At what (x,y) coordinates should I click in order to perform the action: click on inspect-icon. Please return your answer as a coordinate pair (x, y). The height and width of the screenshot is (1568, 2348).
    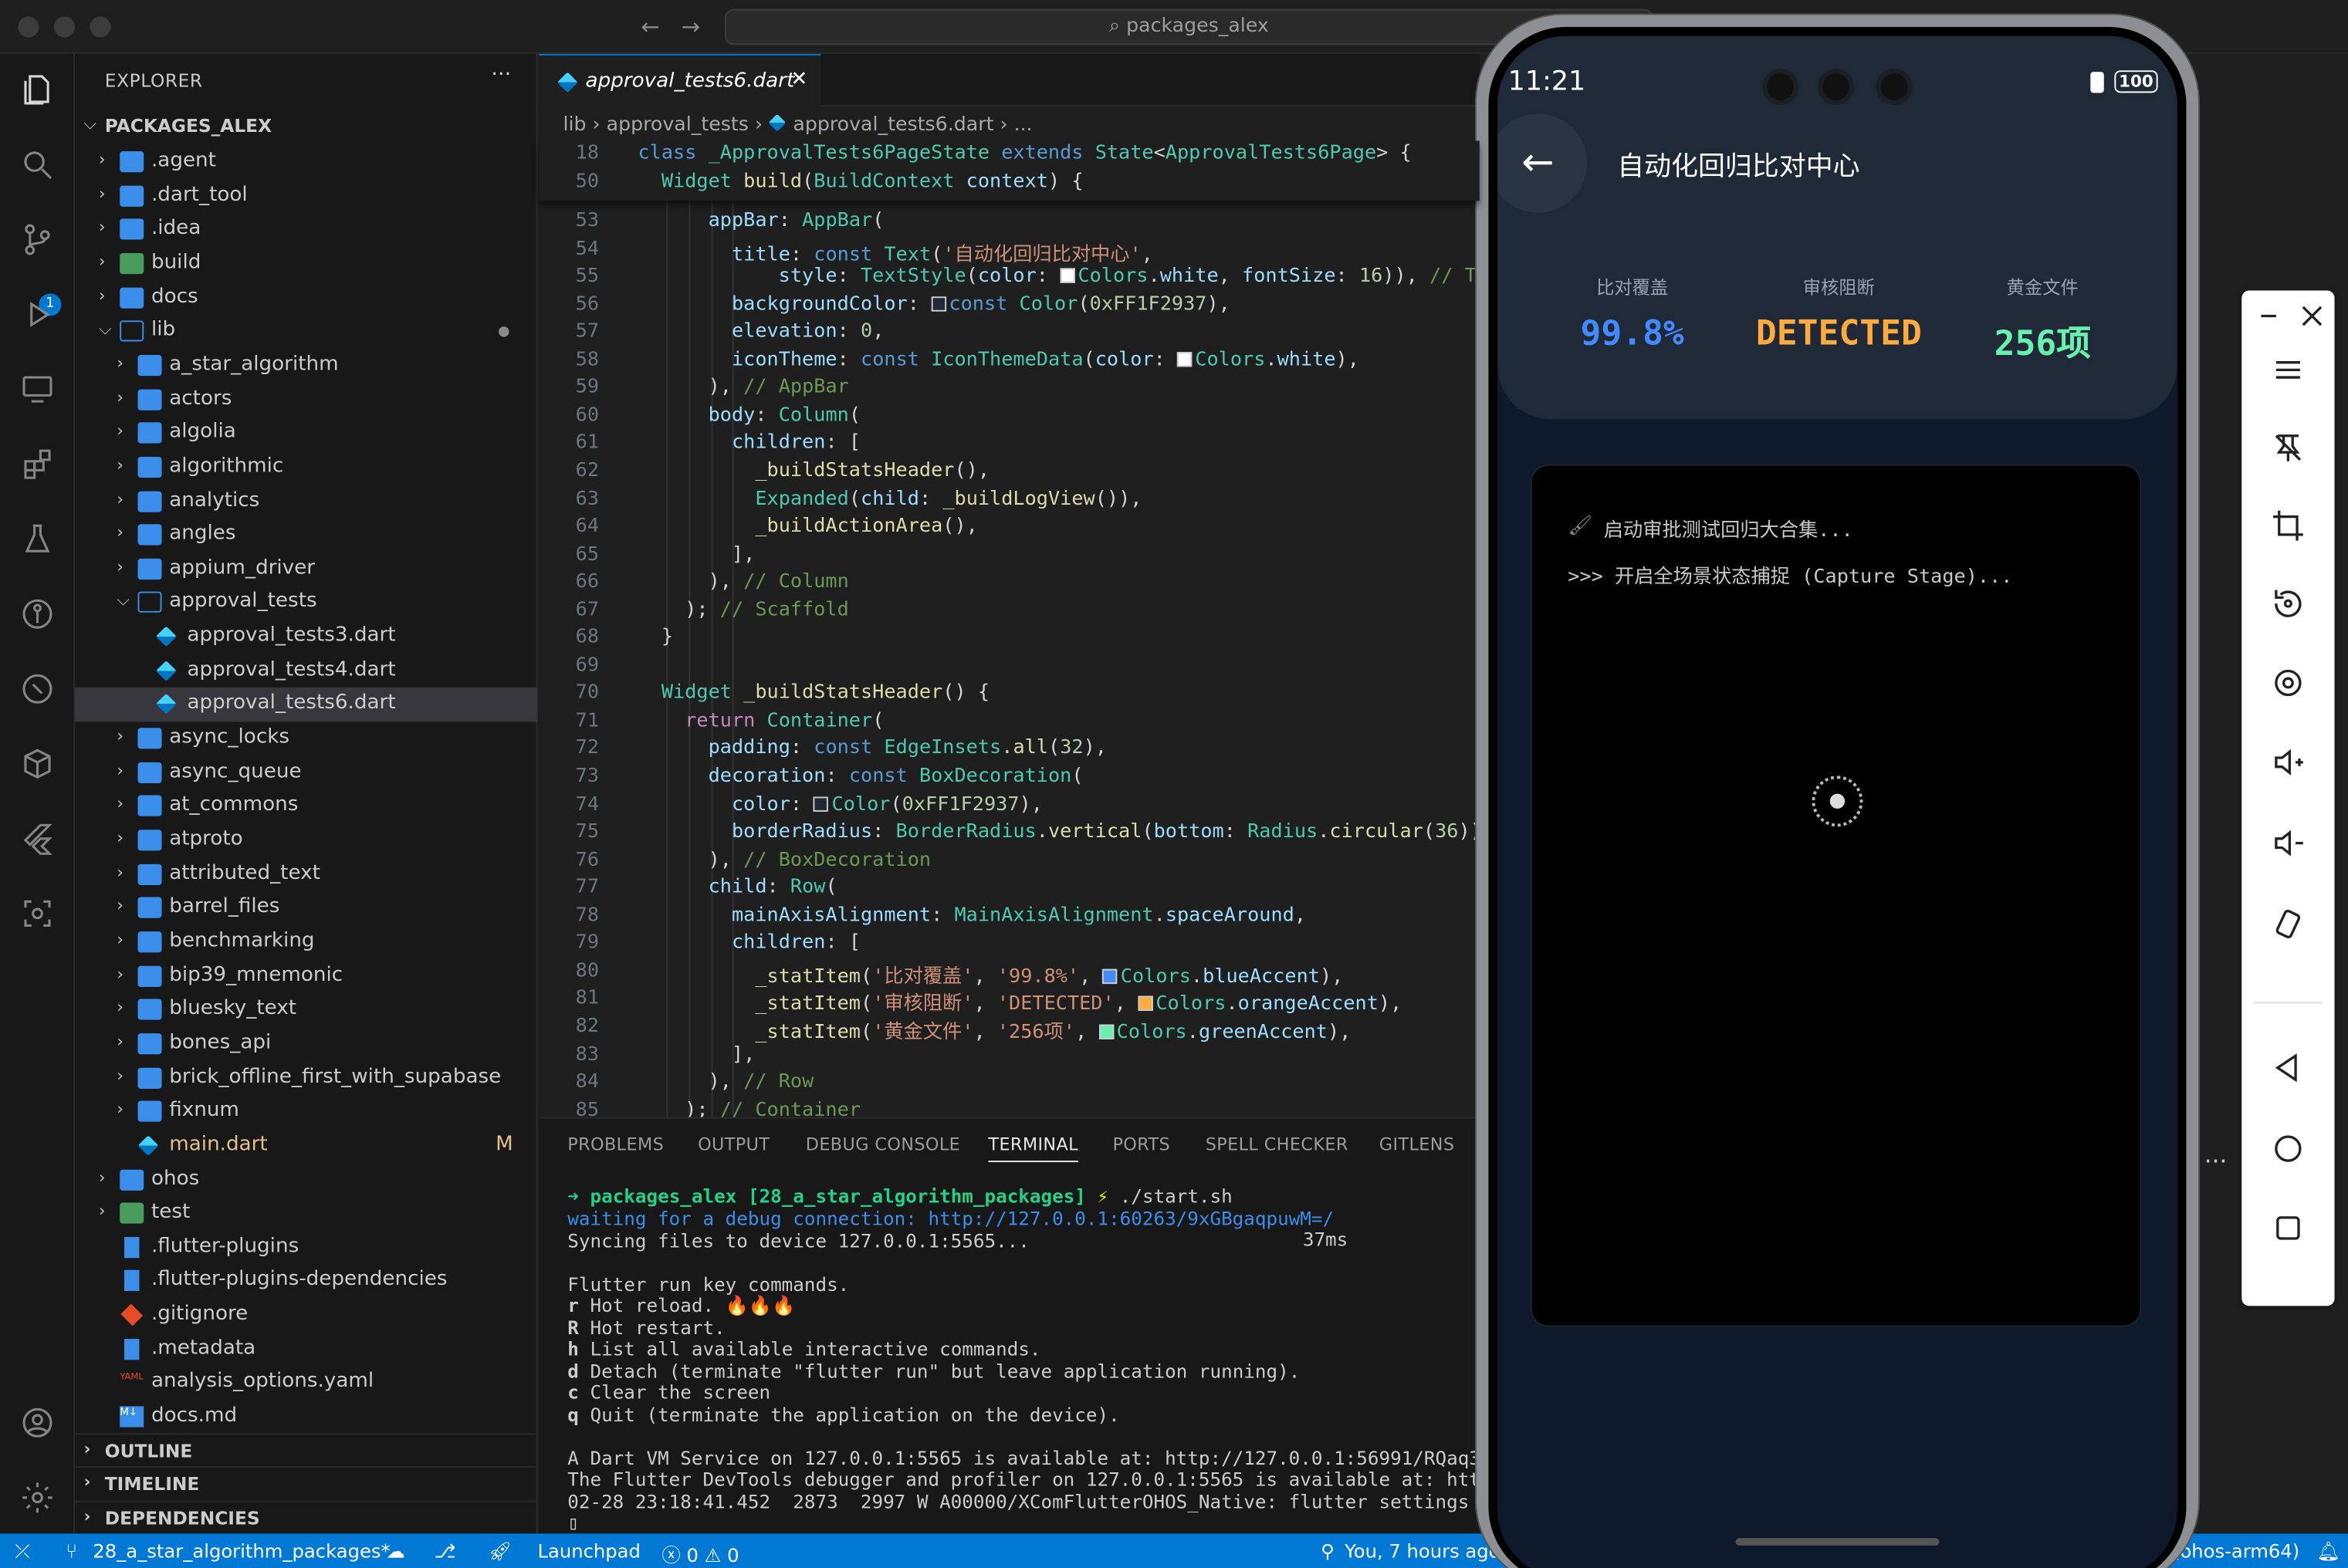
    Looking at the image, I should click on (37, 913).